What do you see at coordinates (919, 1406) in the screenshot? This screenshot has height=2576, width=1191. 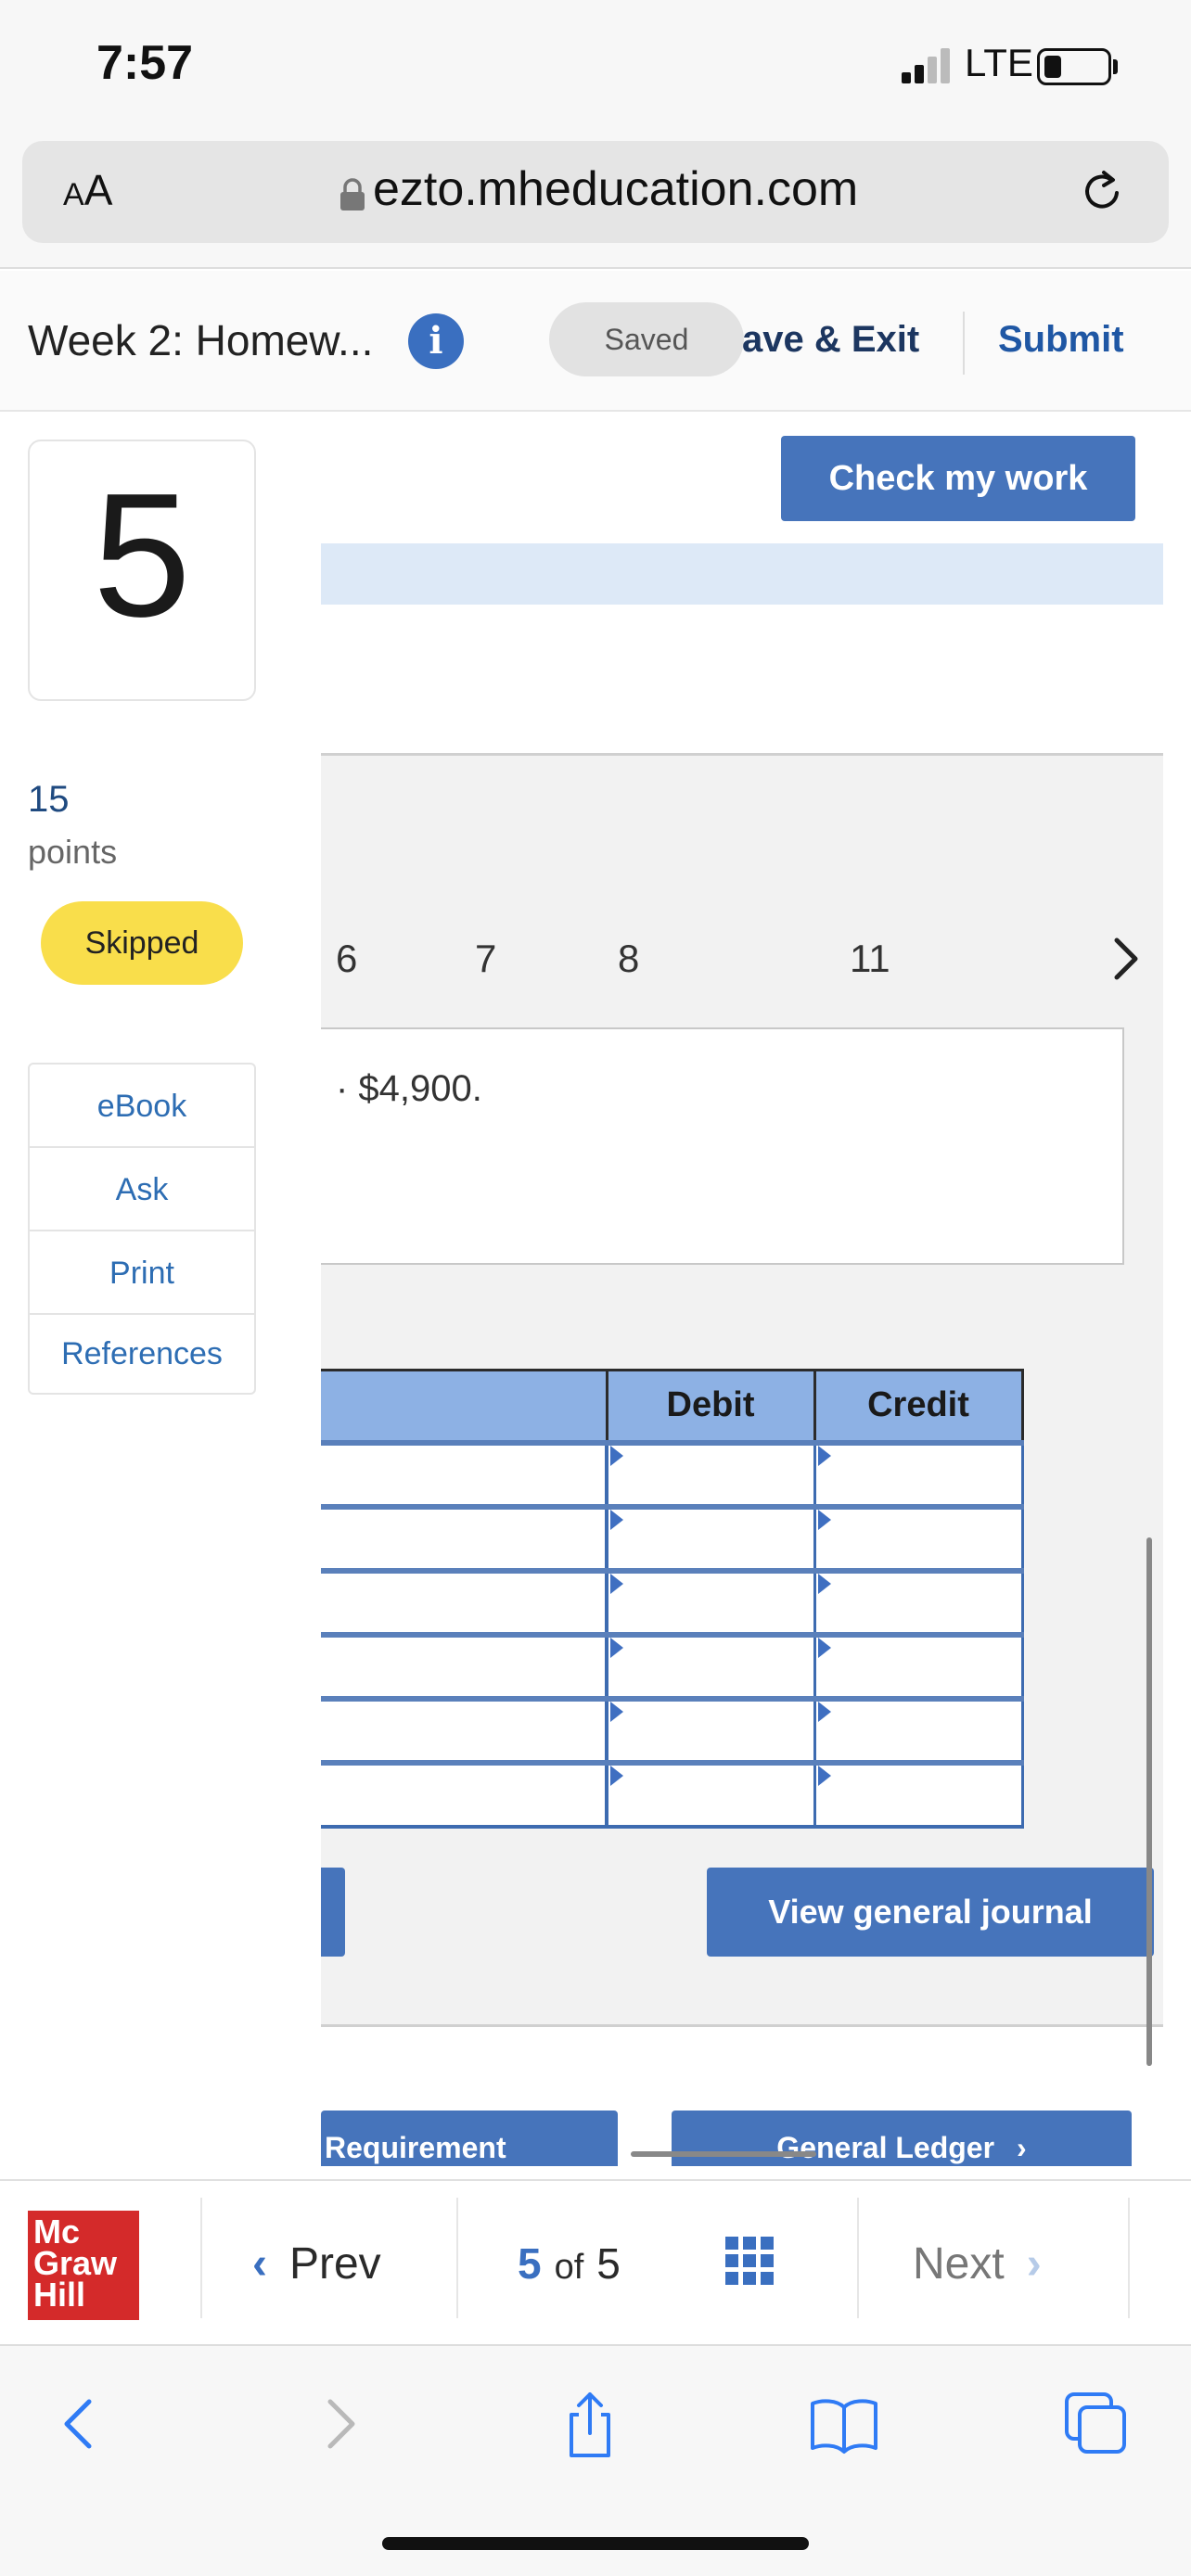 I see `credit-header: Credit` at bounding box center [919, 1406].